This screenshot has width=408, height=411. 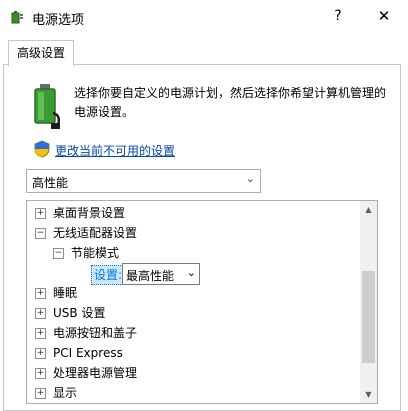 I want to click on vertical-scrollbar: ▲ ▼, so click(x=368, y=302).